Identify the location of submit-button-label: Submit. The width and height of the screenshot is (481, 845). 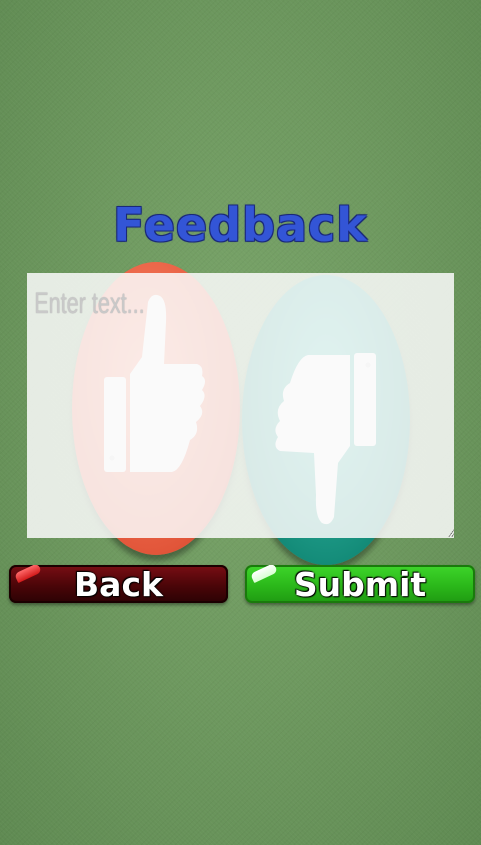
(360, 584).